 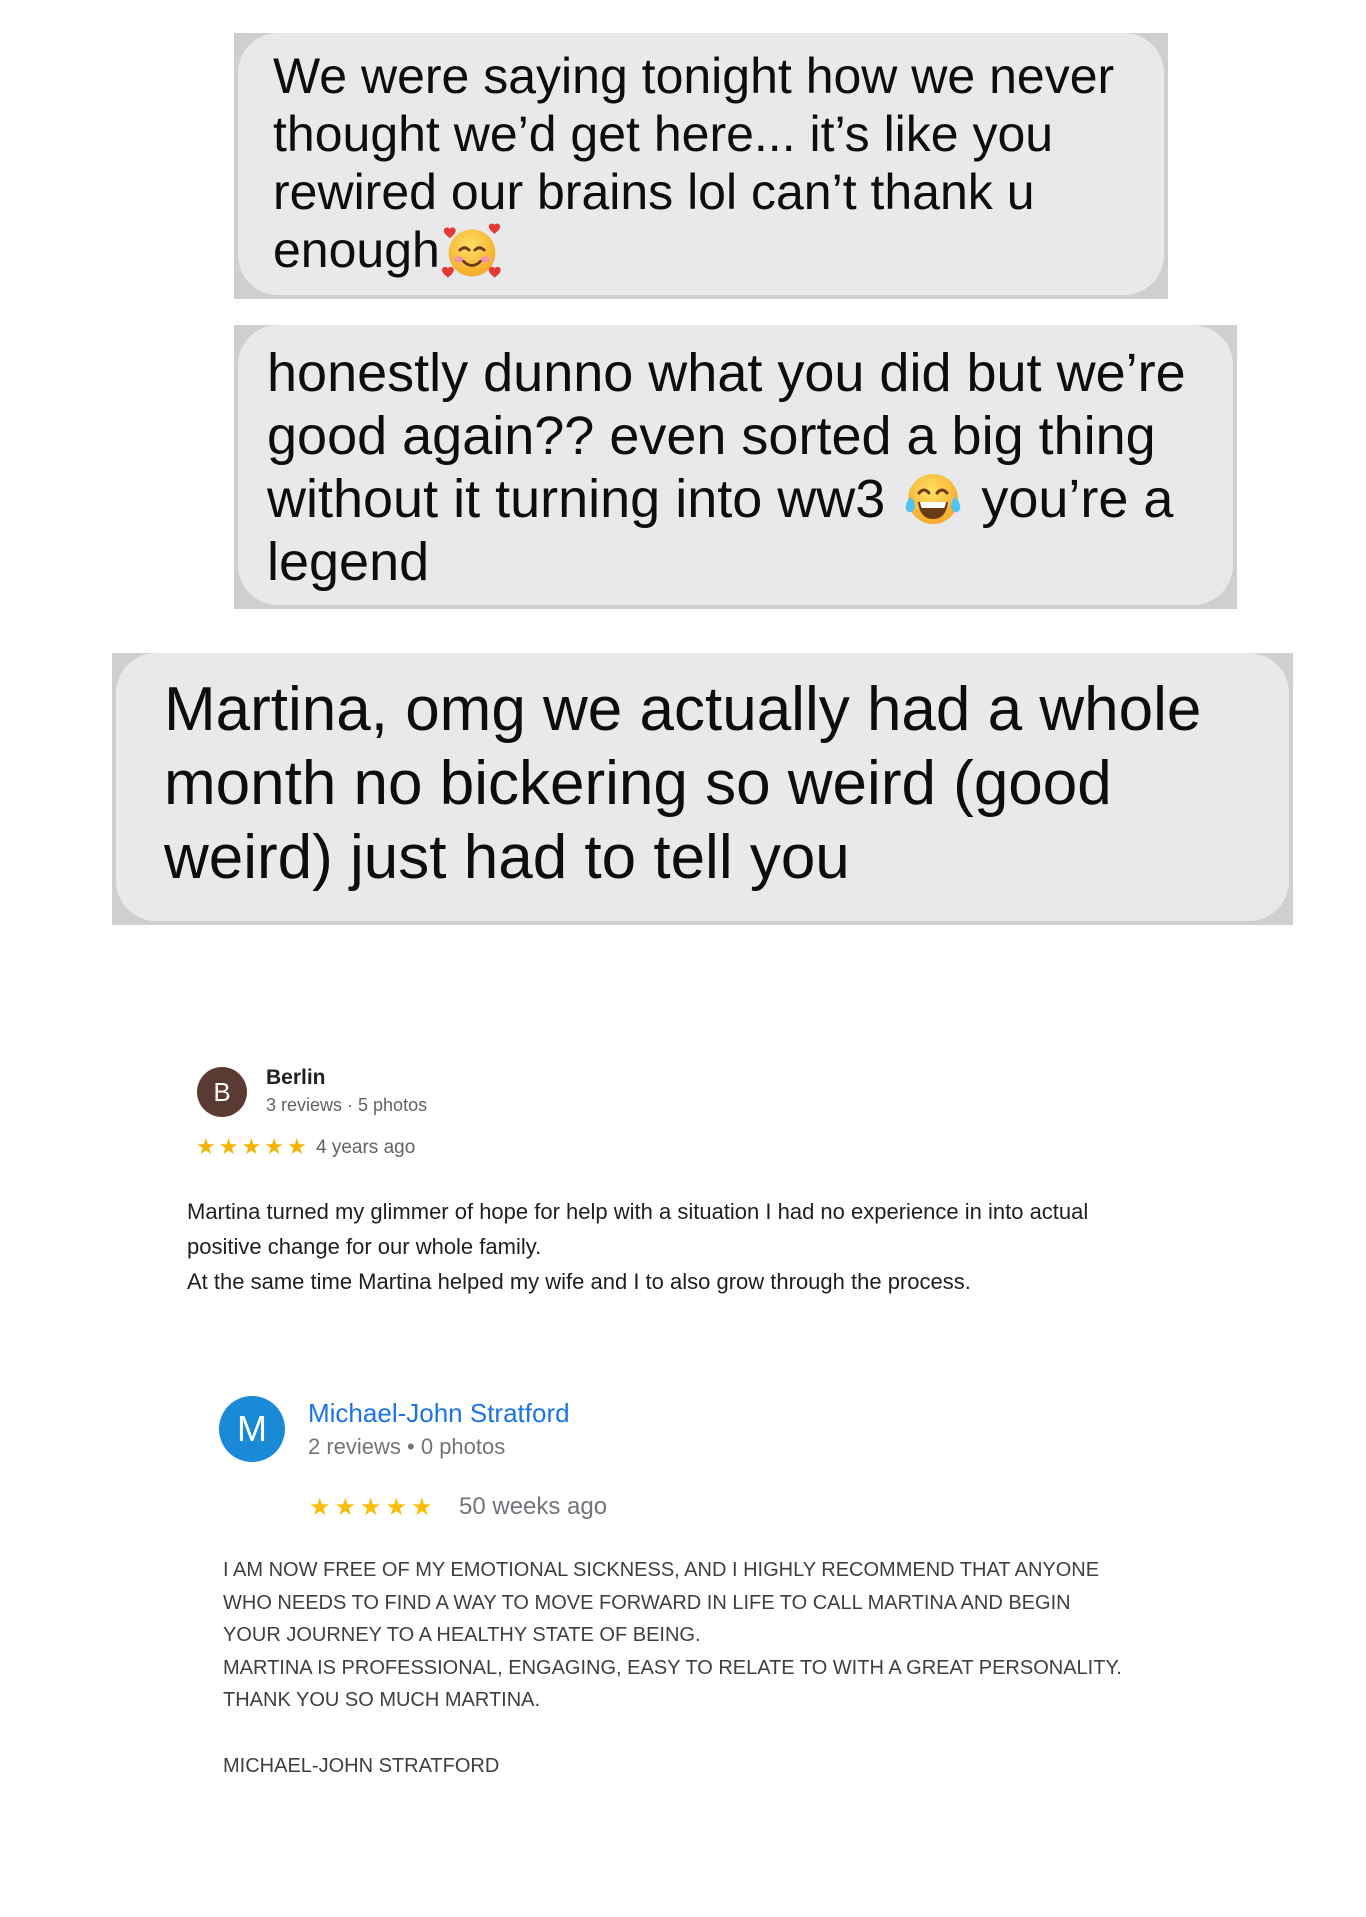 What do you see at coordinates (711, 436) in the screenshot?
I see `message-line: good again?? even sorted a big thing` at bounding box center [711, 436].